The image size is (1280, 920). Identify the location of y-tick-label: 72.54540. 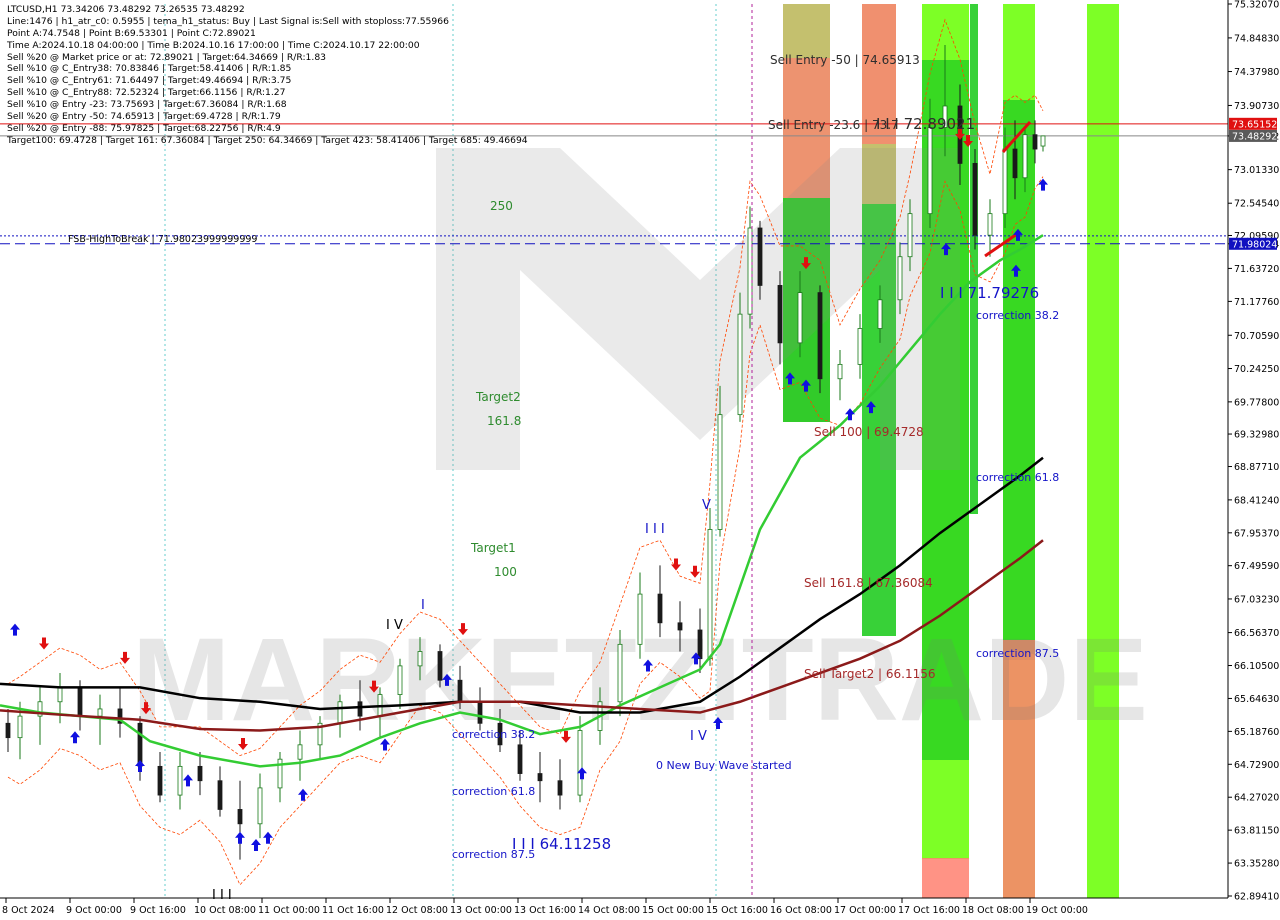
(1256, 204).